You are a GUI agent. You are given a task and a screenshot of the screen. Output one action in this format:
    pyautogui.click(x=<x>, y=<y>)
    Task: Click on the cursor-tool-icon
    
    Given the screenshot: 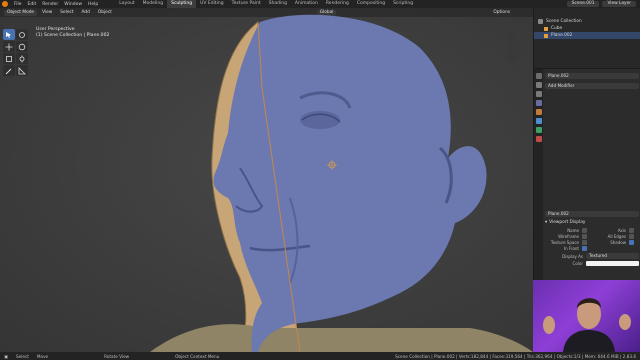 What is the action you would take?
    pyautogui.click(x=22, y=34)
    